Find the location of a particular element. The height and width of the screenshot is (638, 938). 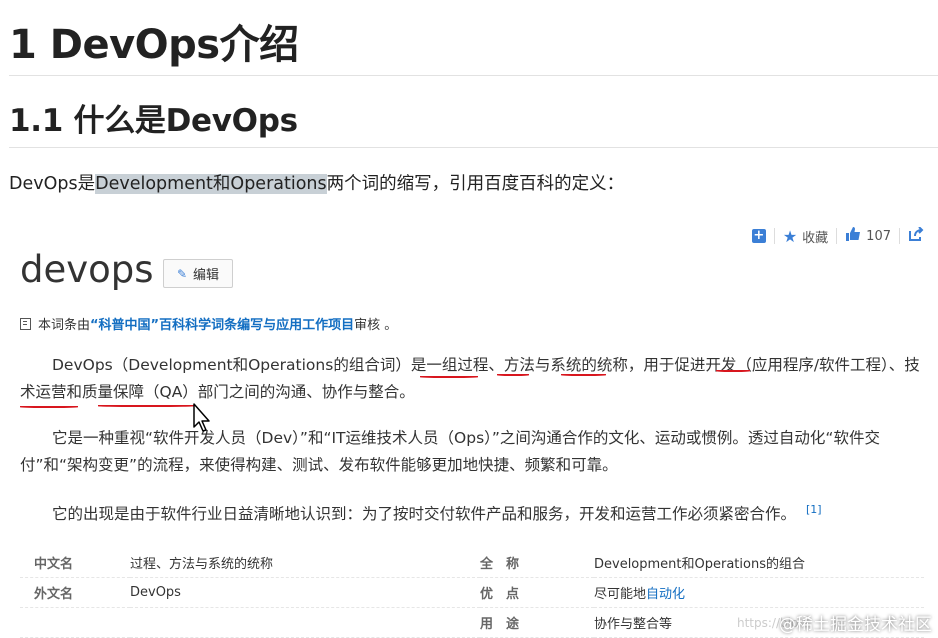

infobox-key: 中文名 is located at coordinates (75, 563).